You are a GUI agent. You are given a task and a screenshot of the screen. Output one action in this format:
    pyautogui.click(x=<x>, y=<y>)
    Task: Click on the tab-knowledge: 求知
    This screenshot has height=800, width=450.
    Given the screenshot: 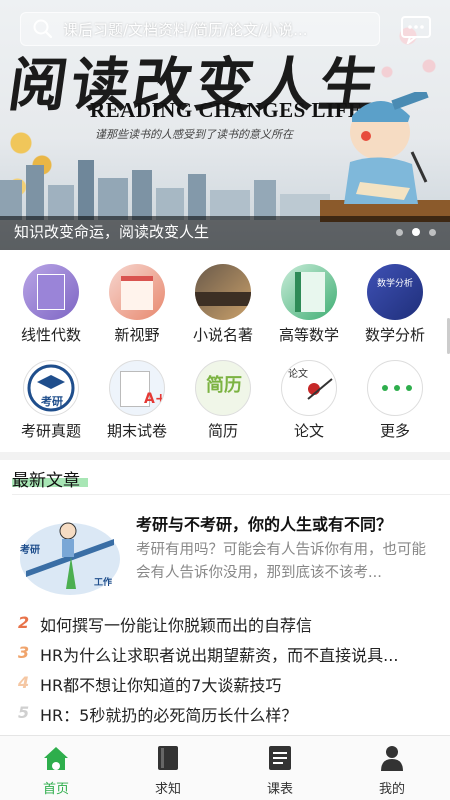 What is the action you would take?
    pyautogui.click(x=168, y=768)
    